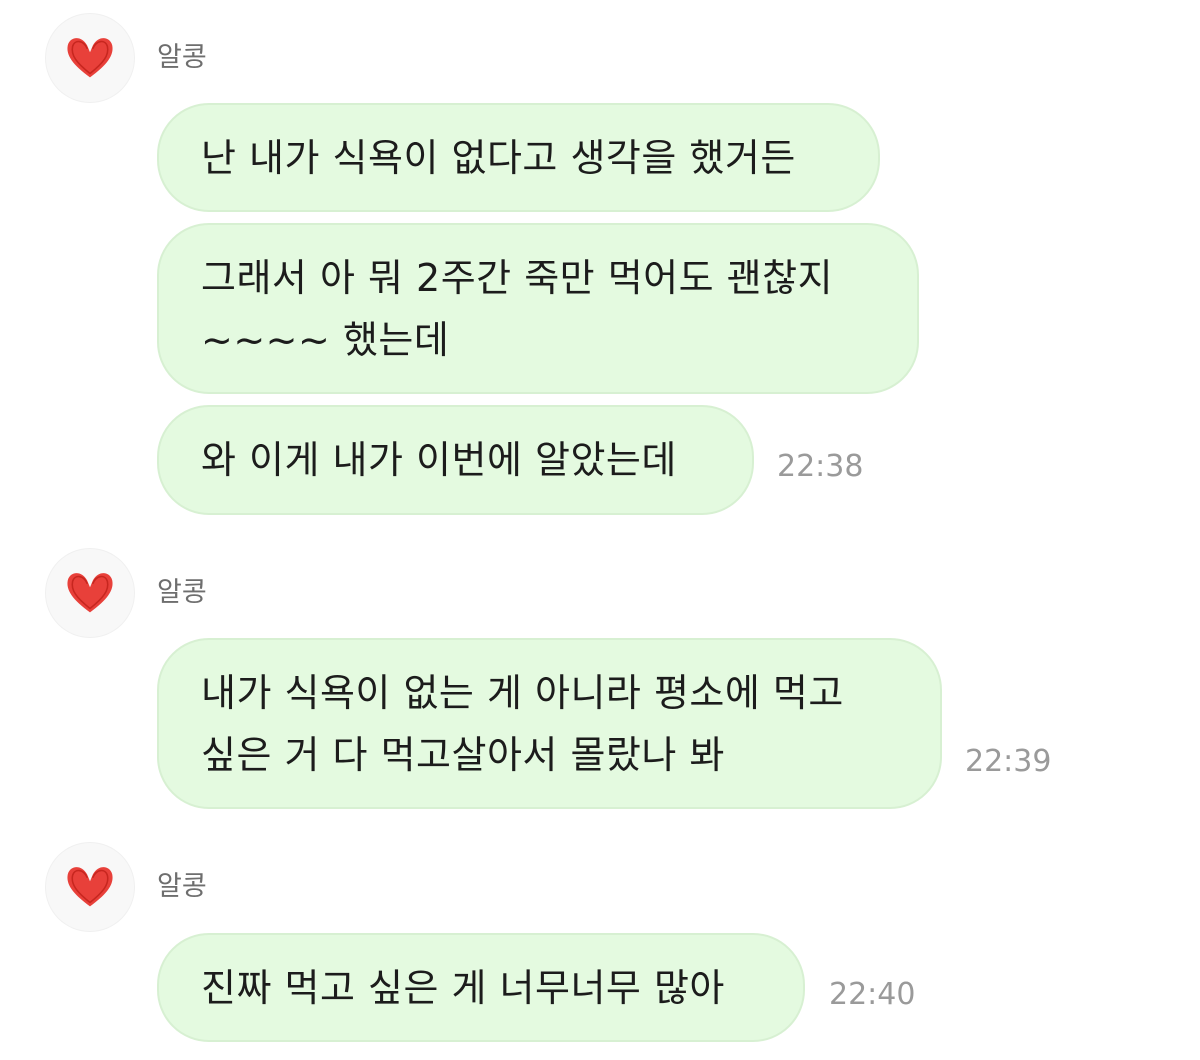  What do you see at coordinates (538, 308) in the screenshot?
I see `message-bubble: 그래서 아 뭐 2주간 죽만 먹어도 괜찮지 ~~~~ 했는데` at bounding box center [538, 308].